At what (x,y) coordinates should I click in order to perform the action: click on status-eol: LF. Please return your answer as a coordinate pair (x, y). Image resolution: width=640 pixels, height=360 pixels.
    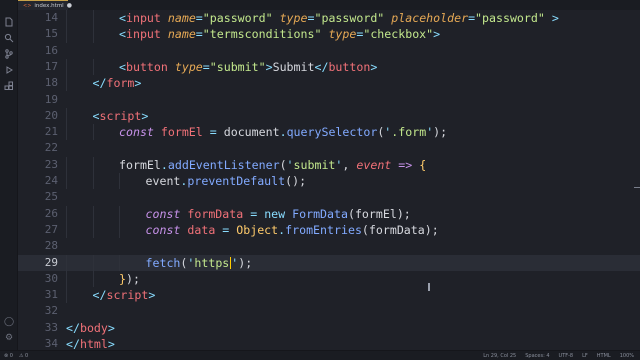
    Looking at the image, I should click on (585, 356).